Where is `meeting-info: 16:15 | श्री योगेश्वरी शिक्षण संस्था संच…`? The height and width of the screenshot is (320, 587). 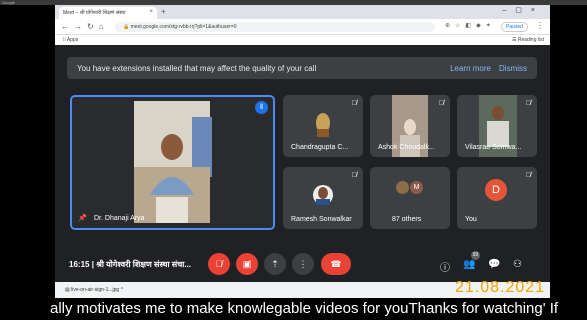
meeting-info: 16:15 | श्री योगेश्वरी शिक्षण संस्था संच… is located at coordinates (130, 264).